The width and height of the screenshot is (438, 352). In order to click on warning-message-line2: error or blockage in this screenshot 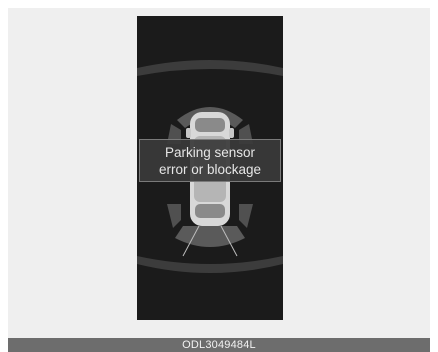, I will do `click(210, 169)`.